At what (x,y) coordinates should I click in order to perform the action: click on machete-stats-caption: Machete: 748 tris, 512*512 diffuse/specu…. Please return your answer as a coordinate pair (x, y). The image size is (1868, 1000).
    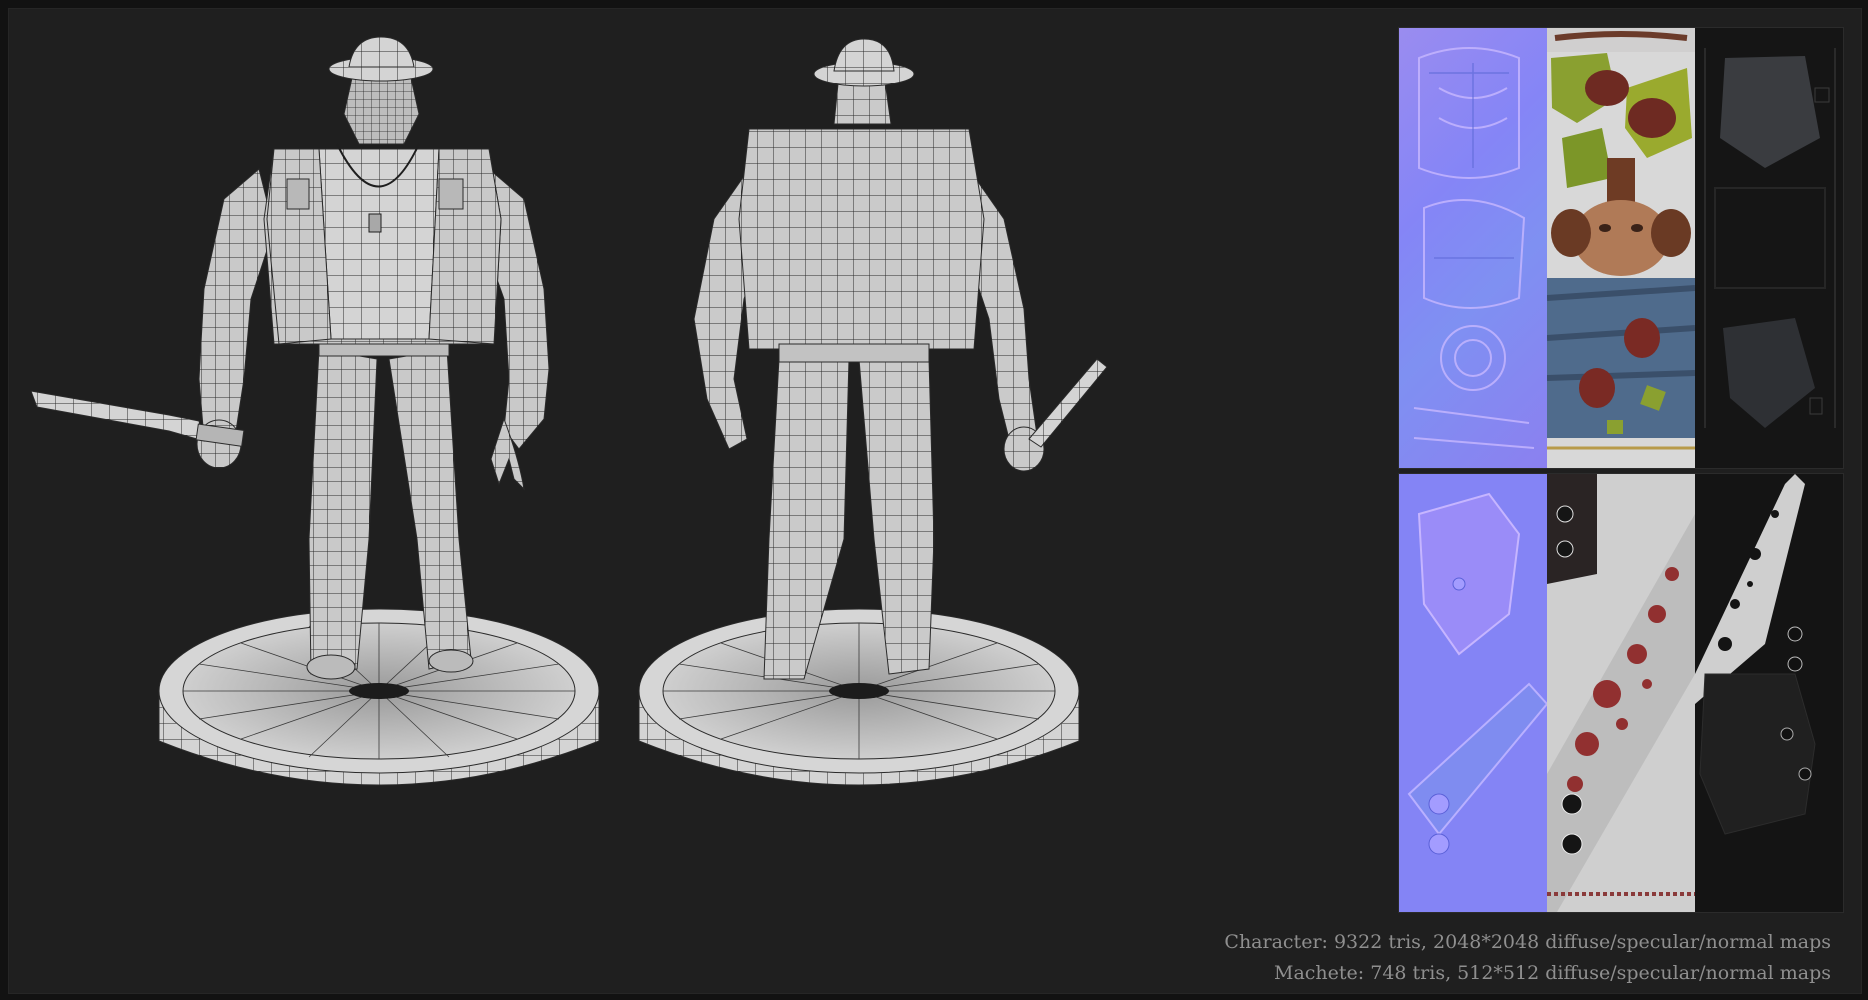
    Looking at the image, I should click on (1552, 973).